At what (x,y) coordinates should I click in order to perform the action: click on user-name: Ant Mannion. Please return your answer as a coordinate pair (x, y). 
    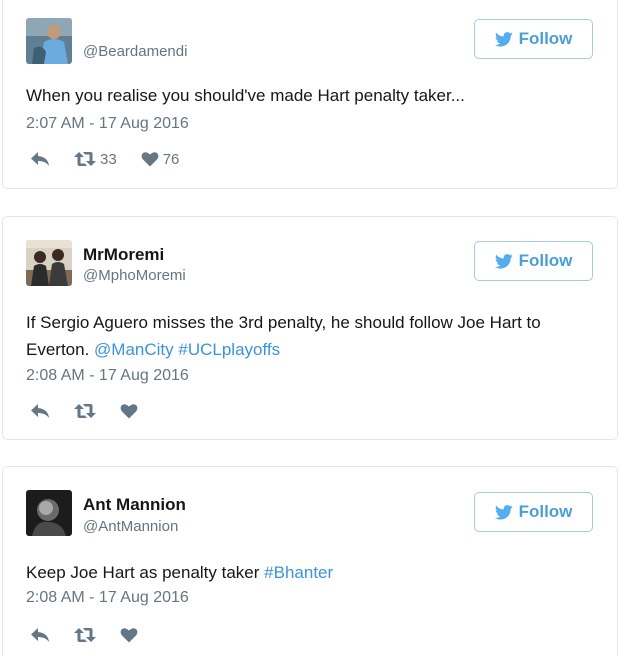
    Looking at the image, I should click on (134, 505).